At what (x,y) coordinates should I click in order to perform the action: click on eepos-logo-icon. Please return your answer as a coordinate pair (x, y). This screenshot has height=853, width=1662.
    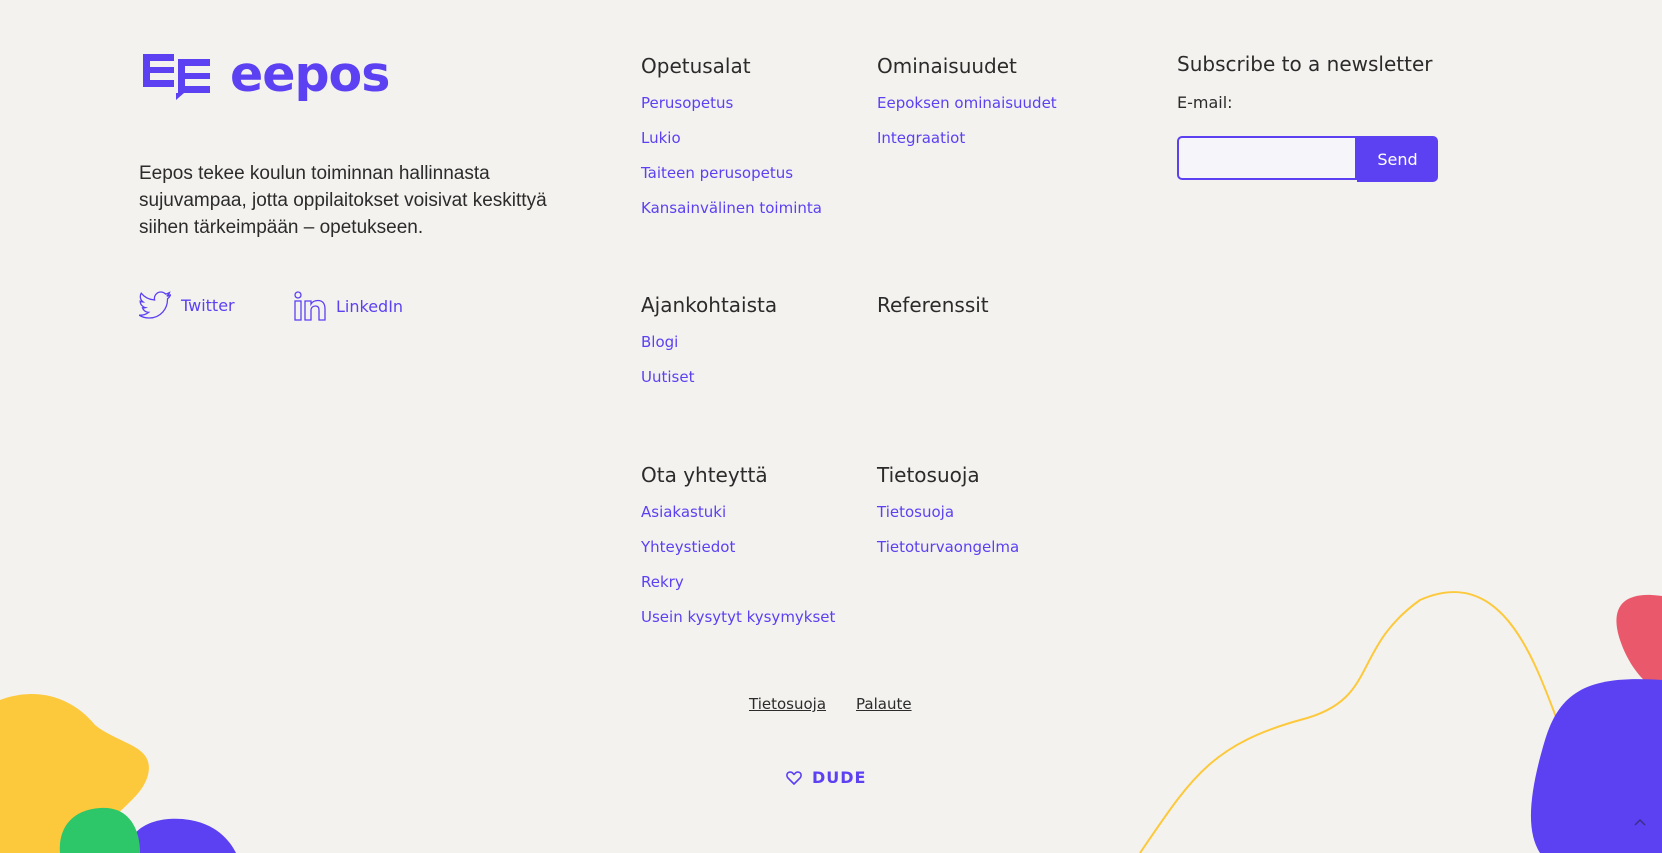
    Looking at the image, I should click on (176, 77).